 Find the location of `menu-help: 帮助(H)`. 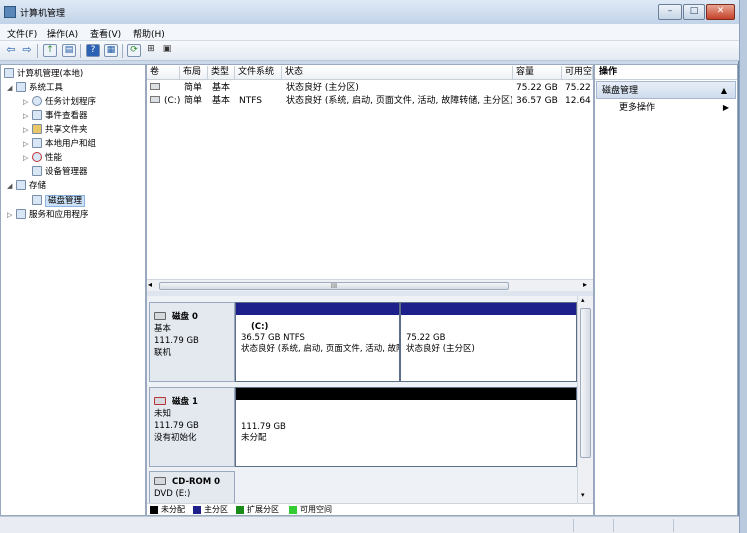

menu-help: 帮助(H) is located at coordinates (149, 33).